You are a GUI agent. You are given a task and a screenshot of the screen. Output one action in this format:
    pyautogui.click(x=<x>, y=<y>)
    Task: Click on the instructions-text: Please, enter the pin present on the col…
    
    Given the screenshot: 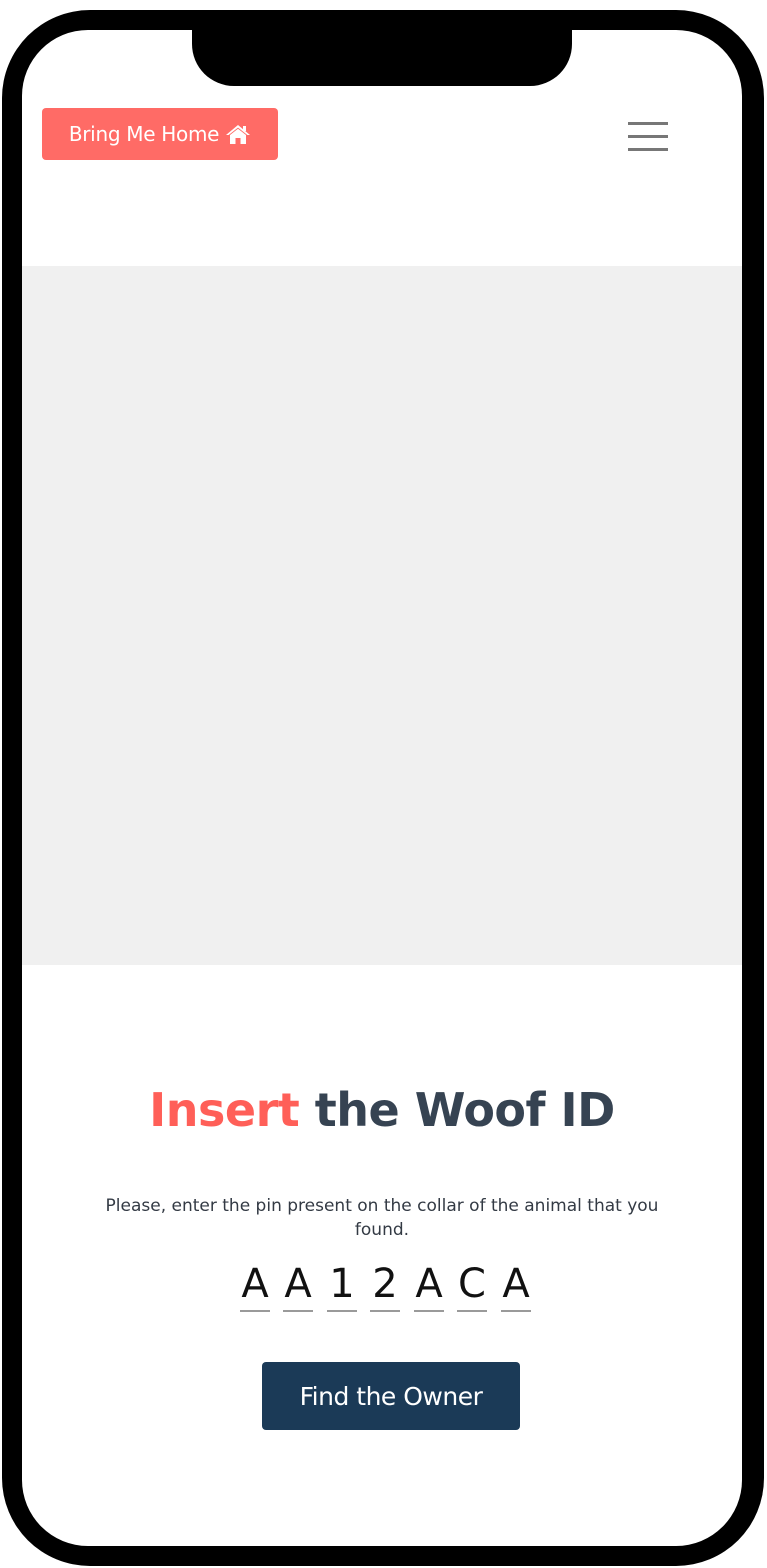 What is the action you would take?
    pyautogui.click(x=382, y=1218)
    